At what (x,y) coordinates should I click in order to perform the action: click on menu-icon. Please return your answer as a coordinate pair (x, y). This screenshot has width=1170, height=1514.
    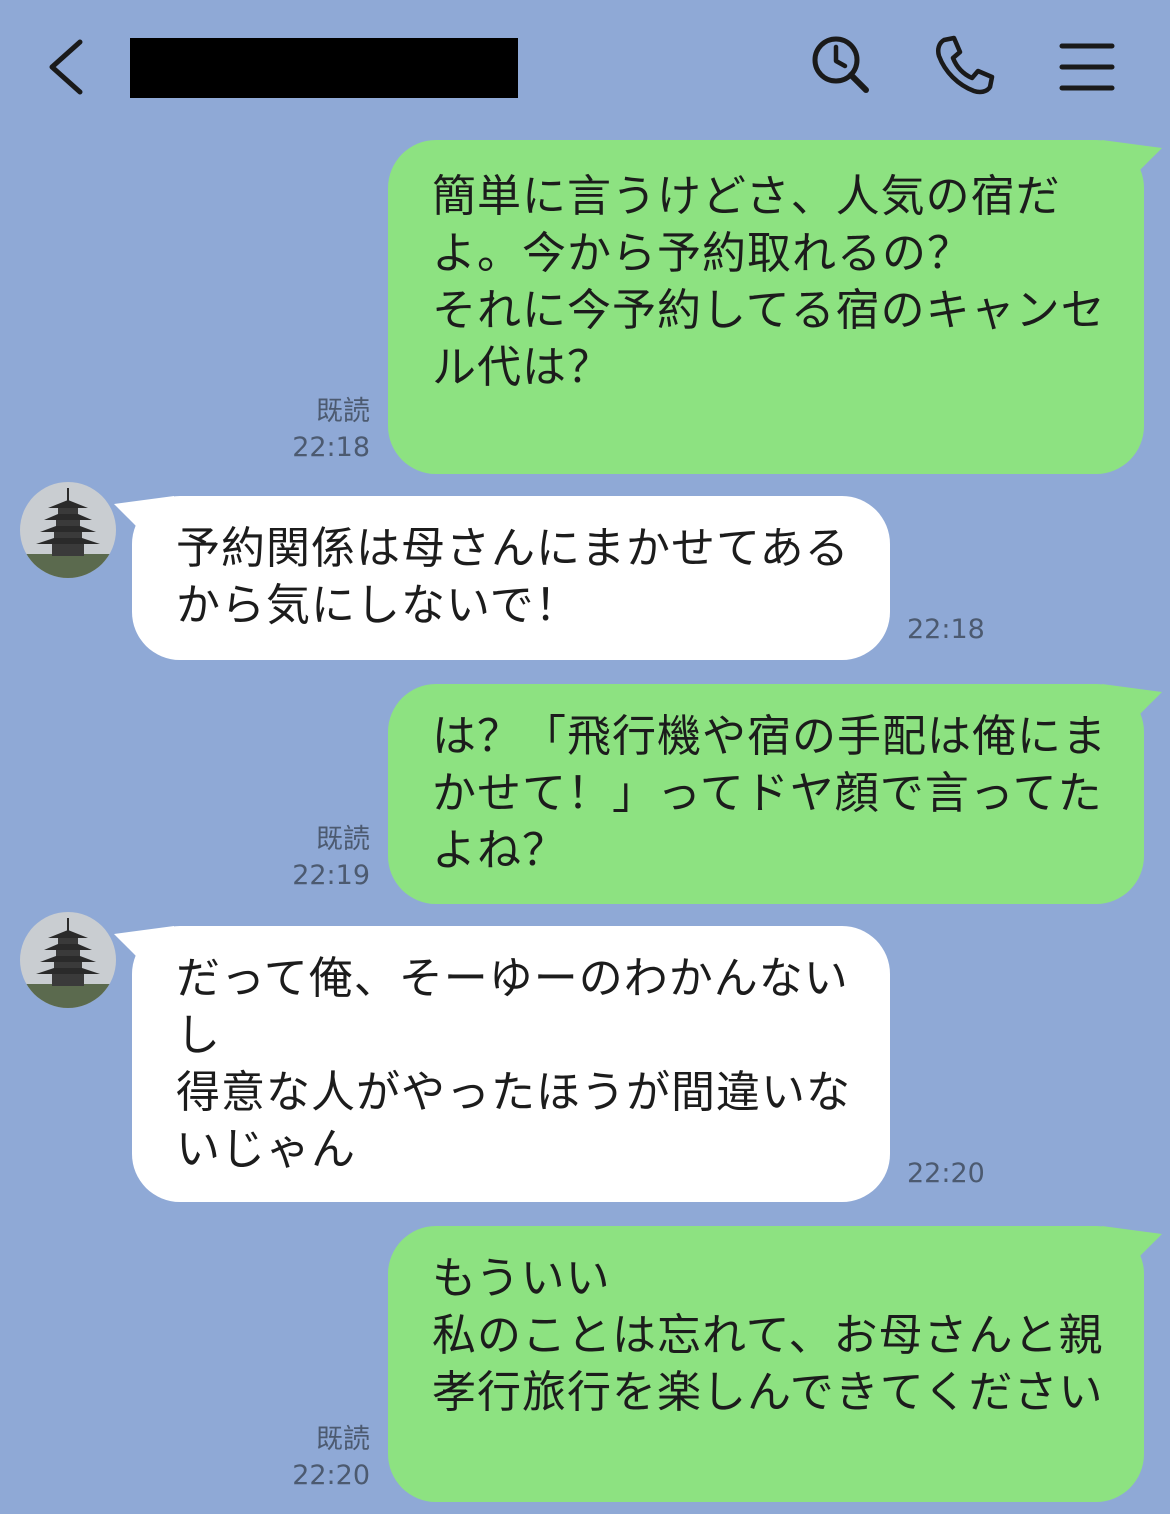
    Looking at the image, I should click on (1087, 67).